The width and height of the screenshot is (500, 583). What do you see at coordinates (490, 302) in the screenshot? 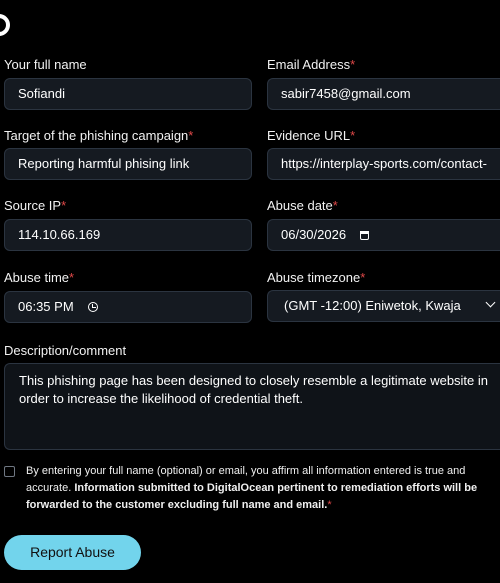
I see `chevron-down-icon` at bounding box center [490, 302].